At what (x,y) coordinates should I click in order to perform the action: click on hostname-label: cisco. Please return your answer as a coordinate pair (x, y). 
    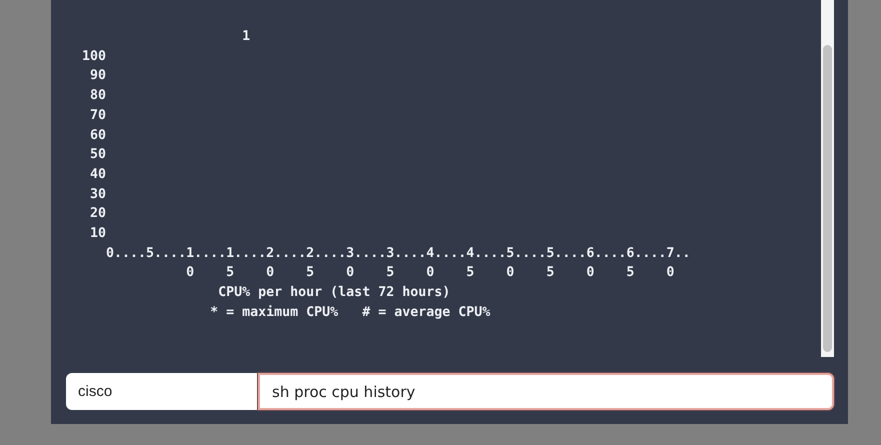
    Looking at the image, I should click on (162, 391).